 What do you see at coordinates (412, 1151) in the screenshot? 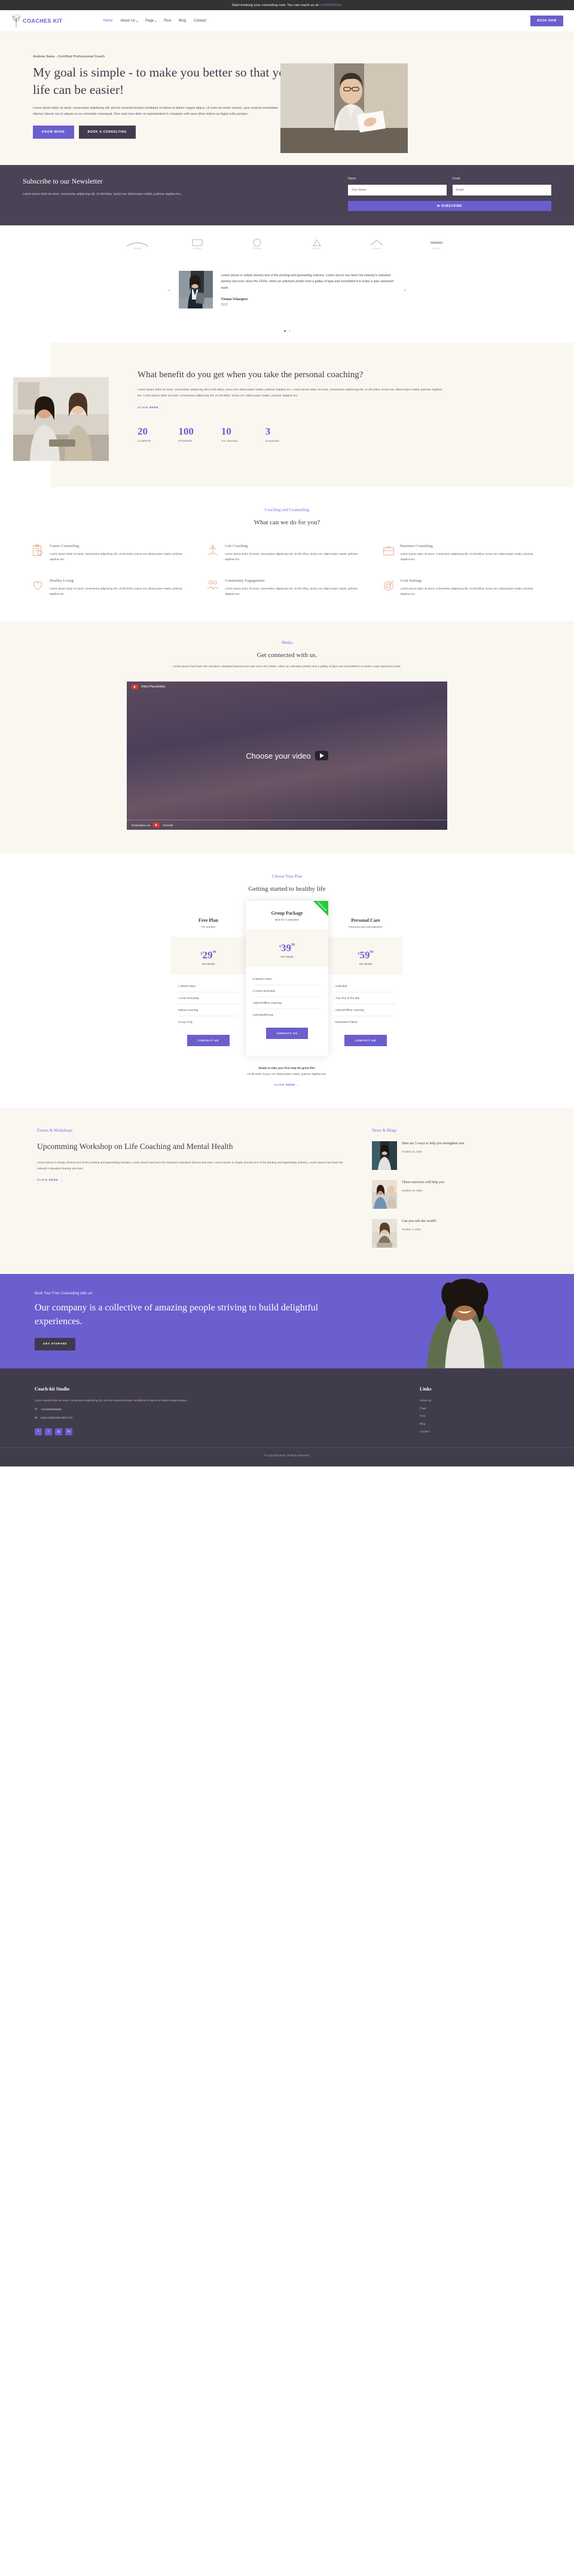
I see `blog-date: October 23, 2020` at bounding box center [412, 1151].